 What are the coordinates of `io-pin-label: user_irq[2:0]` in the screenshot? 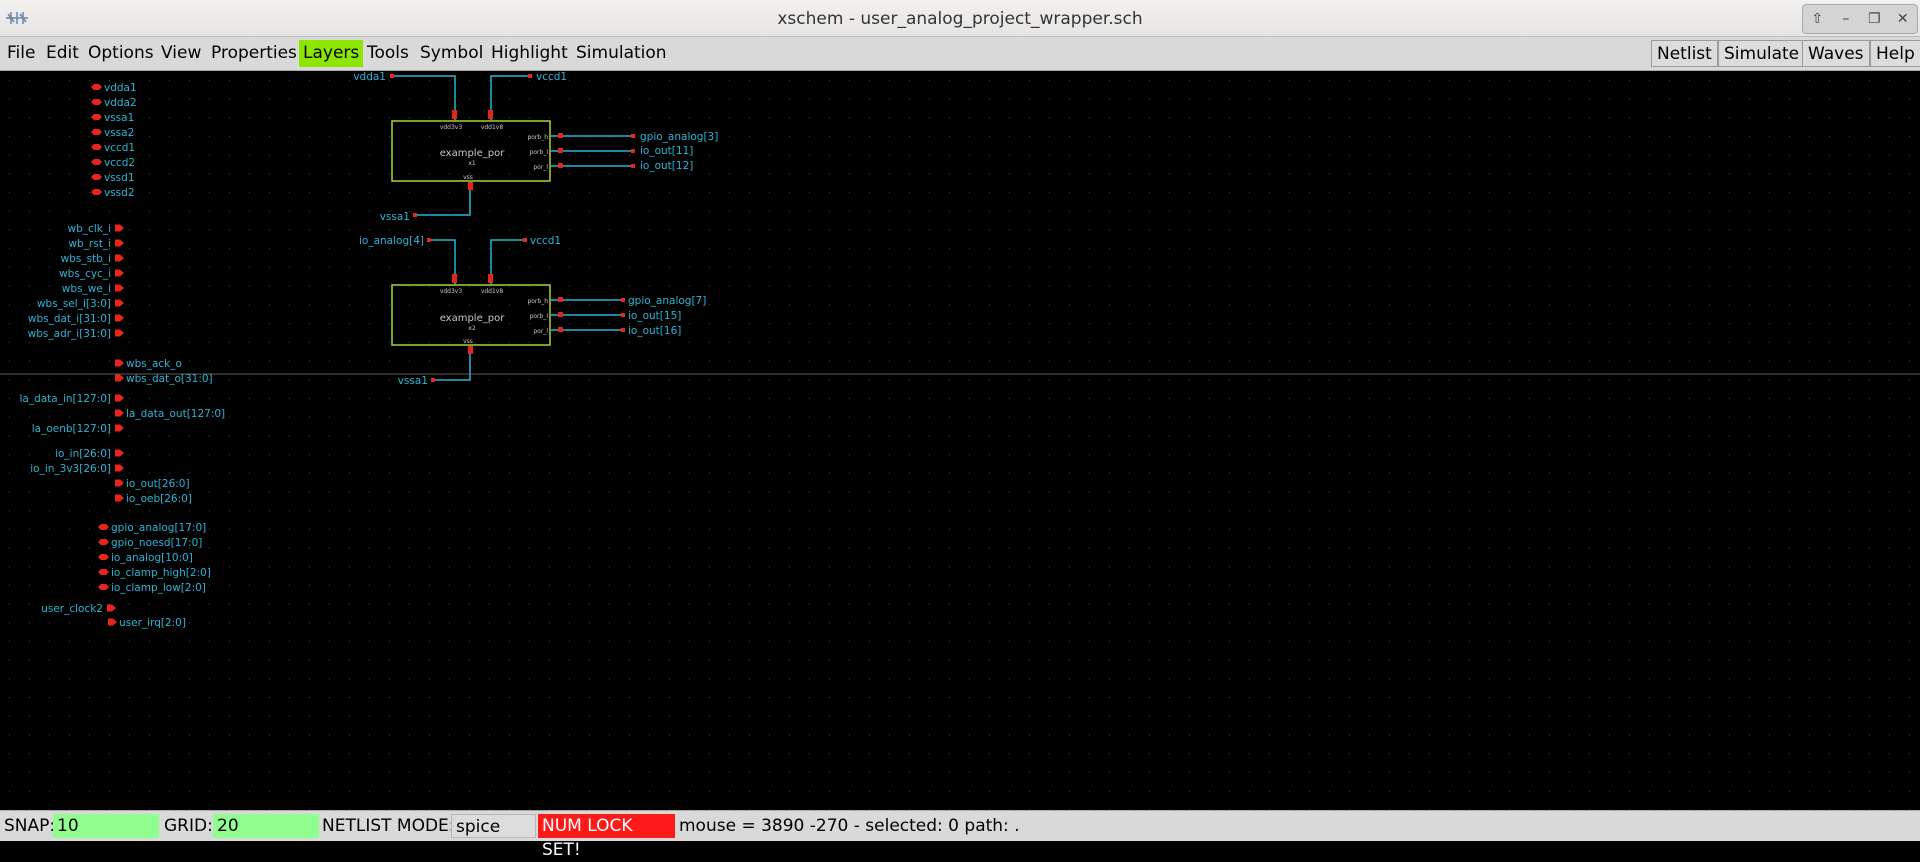 It's located at (152, 623).